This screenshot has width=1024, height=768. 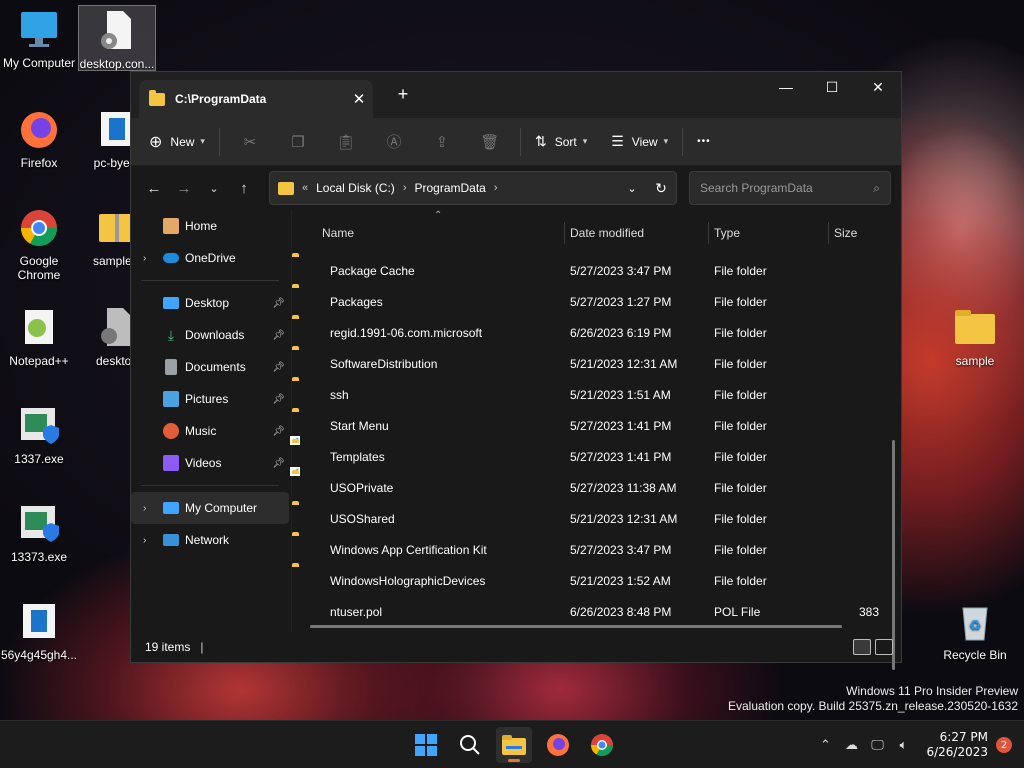 What do you see at coordinates (540, 141) in the screenshot?
I see `sort-icon: ⇅` at bounding box center [540, 141].